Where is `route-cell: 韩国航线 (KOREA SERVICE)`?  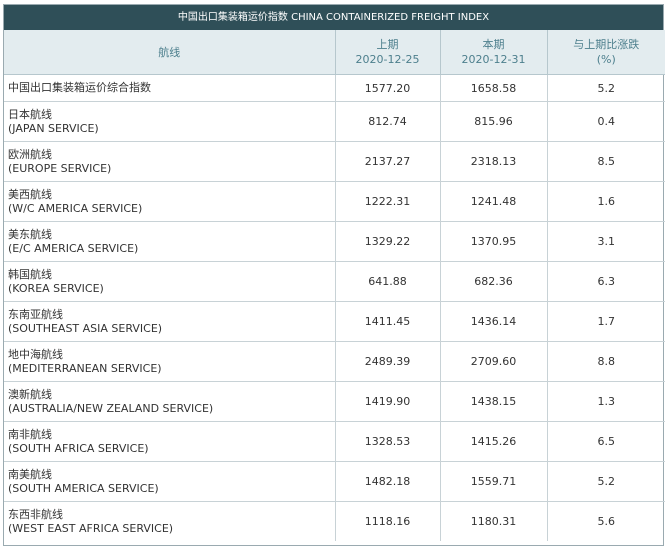
route-cell: 韩国航线 (KOREA SERVICE) is located at coordinates (170, 281).